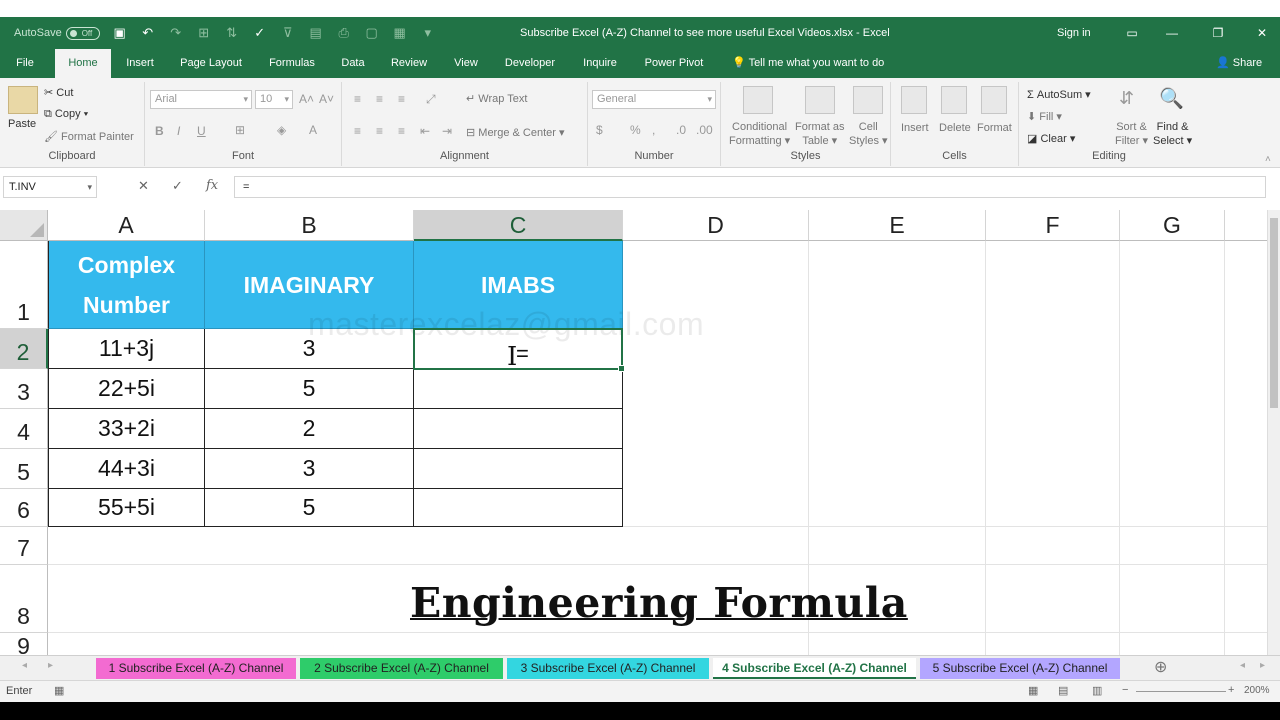 The height and width of the screenshot is (720, 1280). I want to click on save-icon: ▣, so click(120, 33).